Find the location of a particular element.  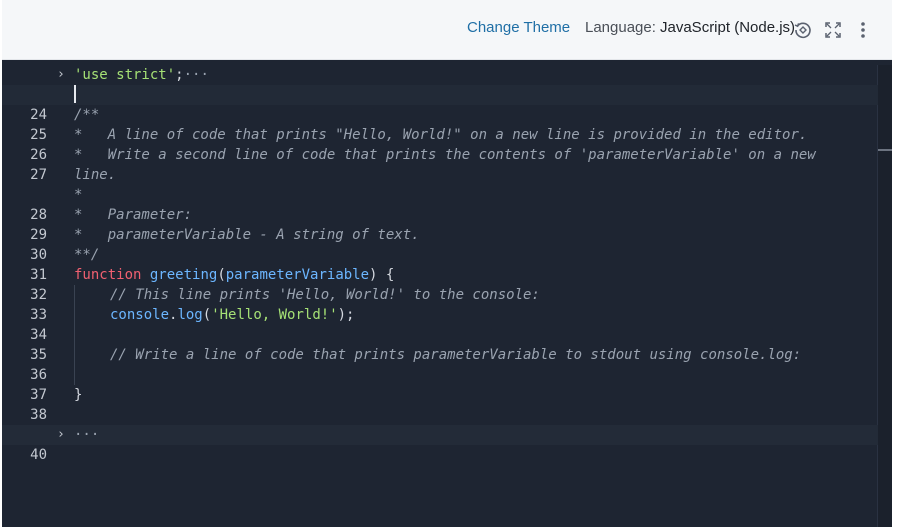

language-select: JavaScript (Node.js) is located at coordinates (727, 27).